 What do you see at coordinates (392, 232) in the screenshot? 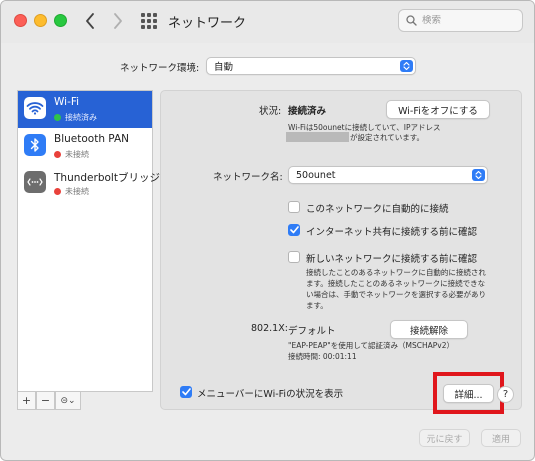
I see `ask-hotspot-label: インターネット共有に接続する前に確認` at bounding box center [392, 232].